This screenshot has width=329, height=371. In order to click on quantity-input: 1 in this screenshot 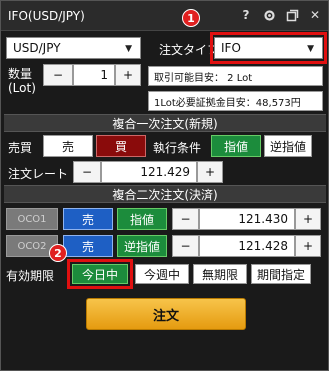, I will do `click(94, 75)`.